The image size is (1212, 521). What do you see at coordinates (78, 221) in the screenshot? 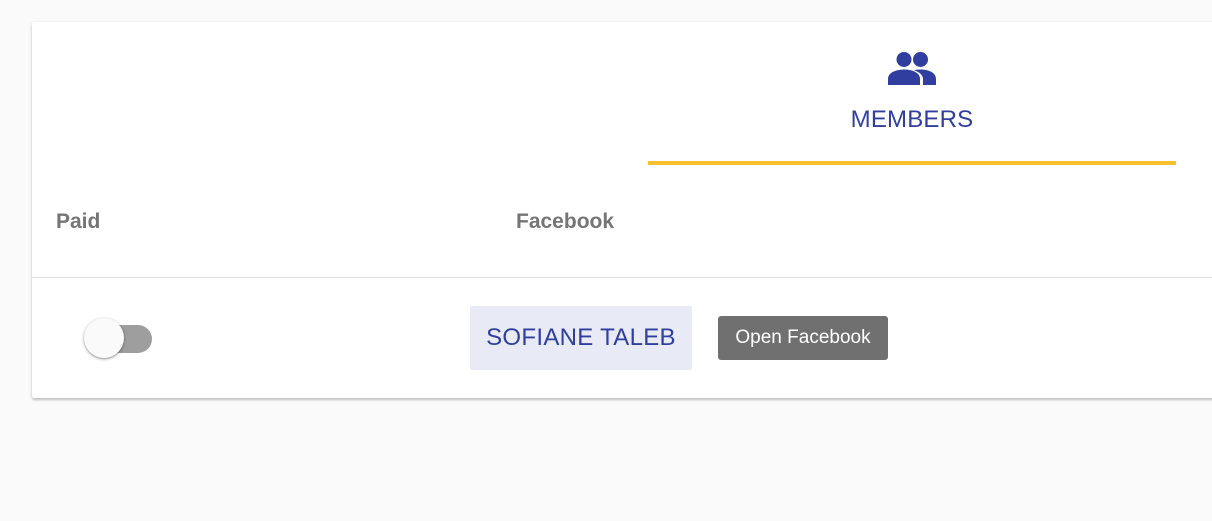
I see `column-header-paid: Paid` at bounding box center [78, 221].